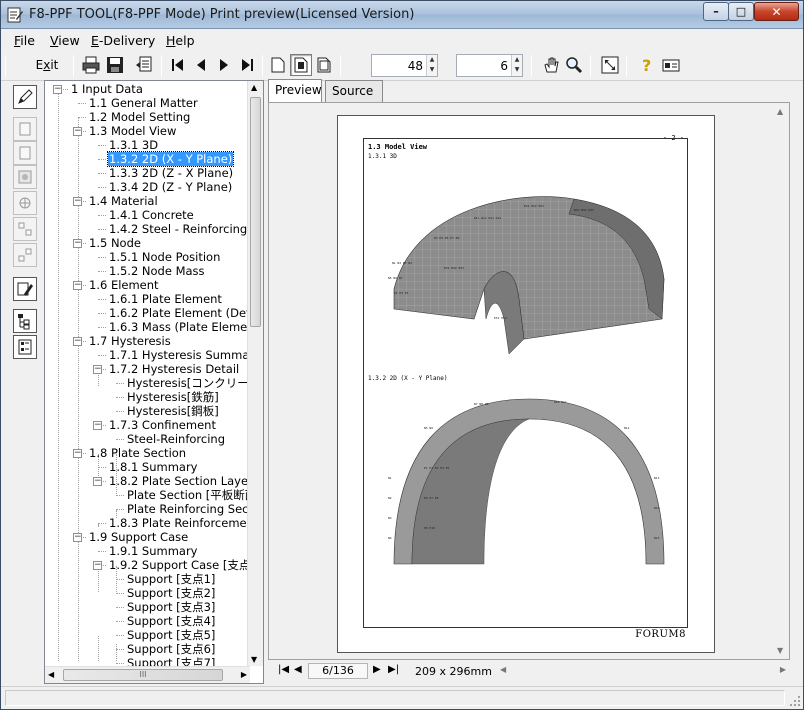 The width and height of the screenshot is (804, 710). Describe the element at coordinates (171, 593) in the screenshot. I see `tree-item: Support [支点2]` at that location.